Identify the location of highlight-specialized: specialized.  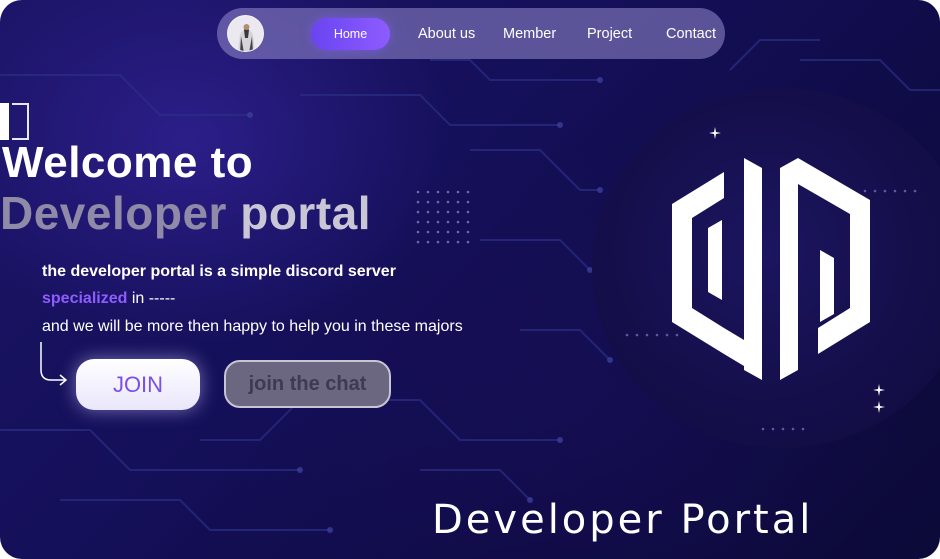
(85, 298).